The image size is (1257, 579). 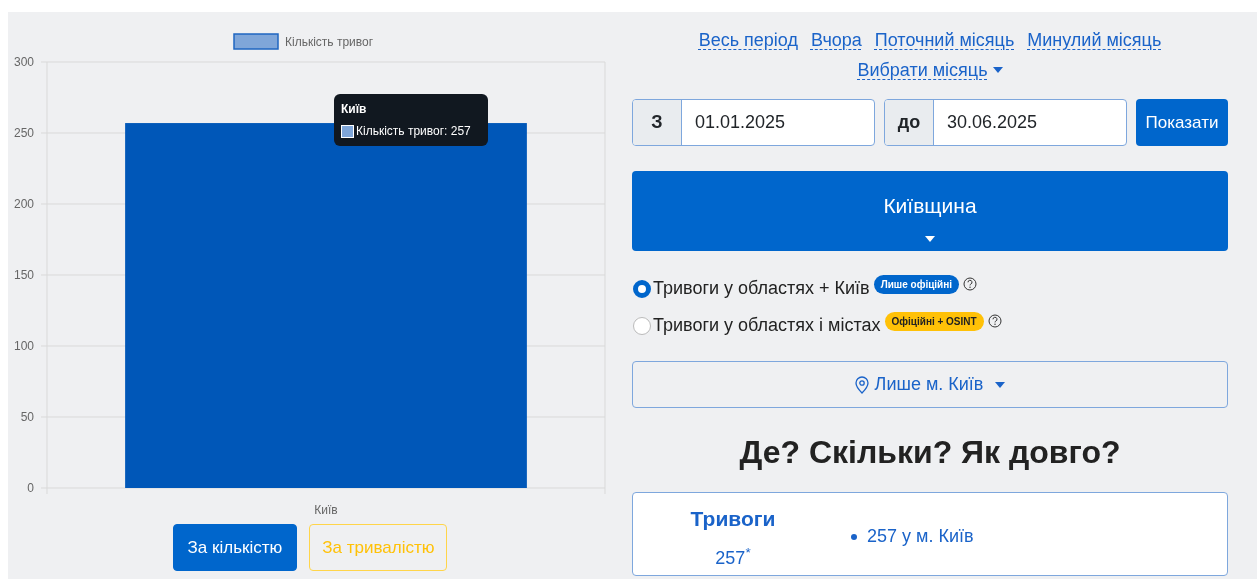 I want to click on tooltip-text: Кількість тривог: 257, so click(x=413, y=131).